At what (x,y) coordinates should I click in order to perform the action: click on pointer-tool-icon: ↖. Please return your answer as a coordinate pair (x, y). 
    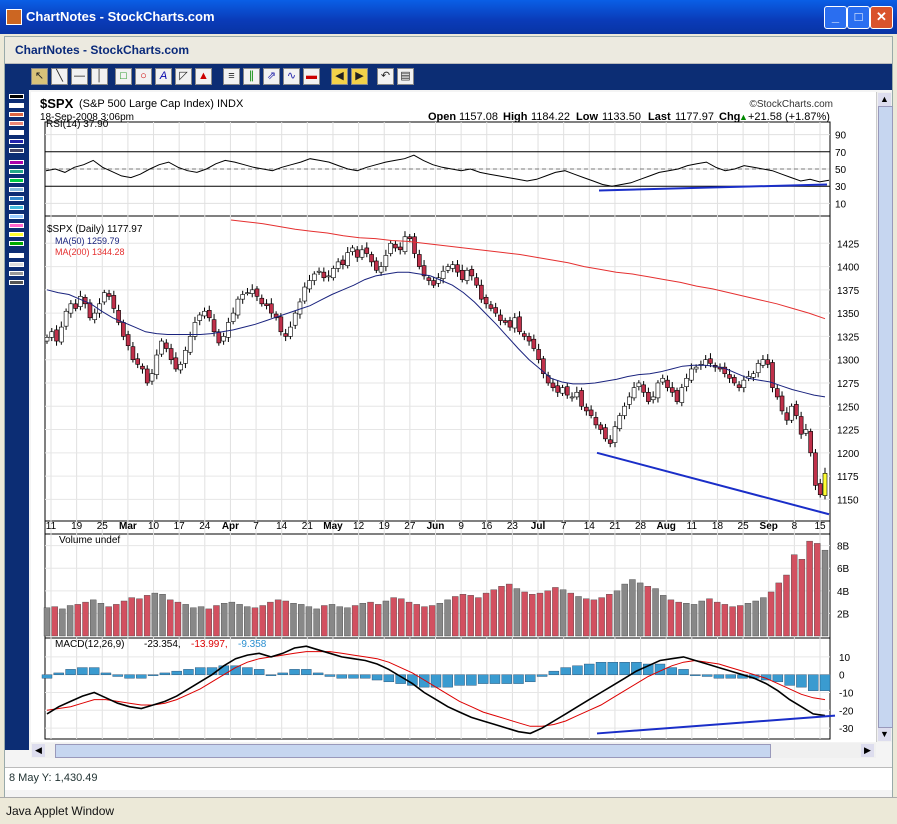
    Looking at the image, I should click on (39, 76).